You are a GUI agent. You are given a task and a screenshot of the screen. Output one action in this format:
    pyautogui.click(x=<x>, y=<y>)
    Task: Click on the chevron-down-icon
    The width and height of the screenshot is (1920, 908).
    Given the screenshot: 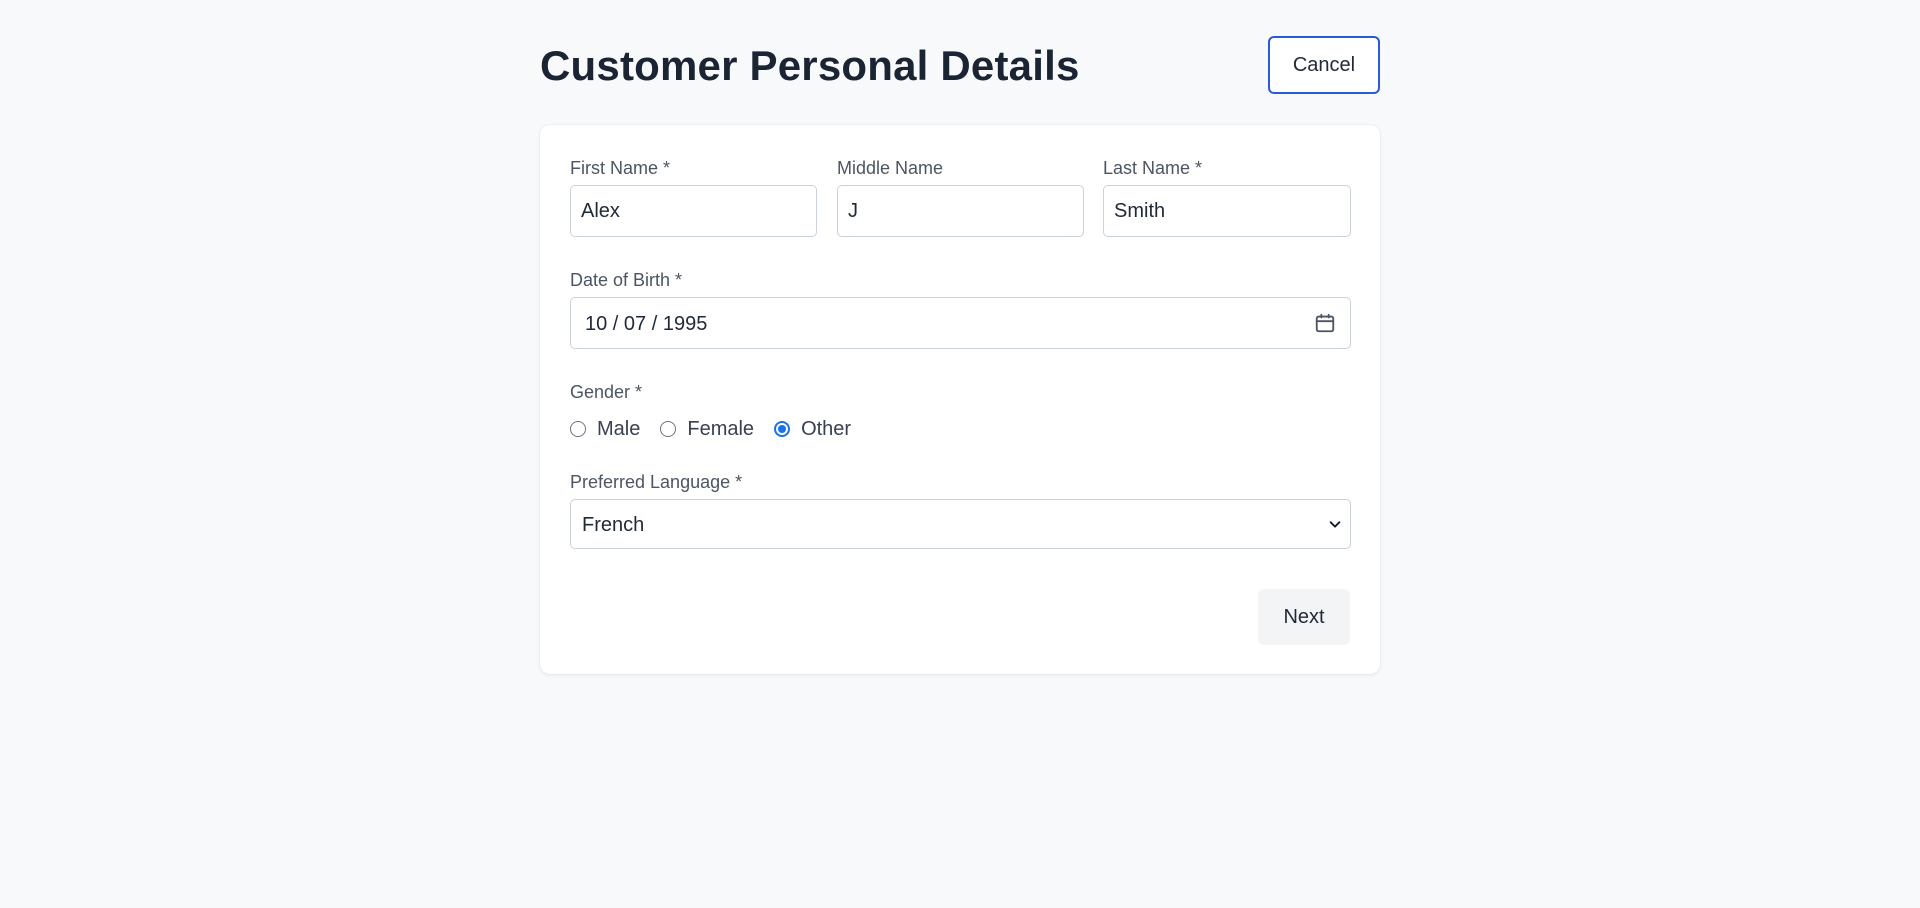 What is the action you would take?
    pyautogui.click(x=1335, y=524)
    